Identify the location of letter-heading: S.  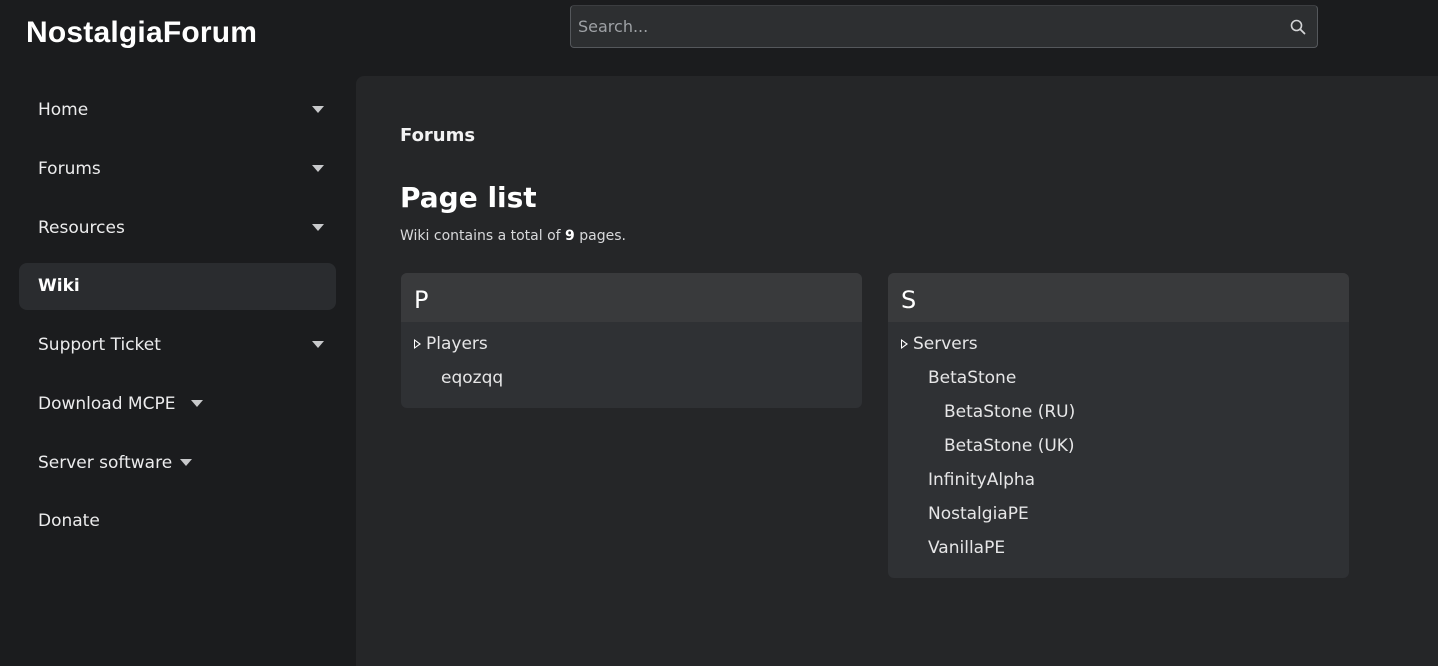
(1118, 297).